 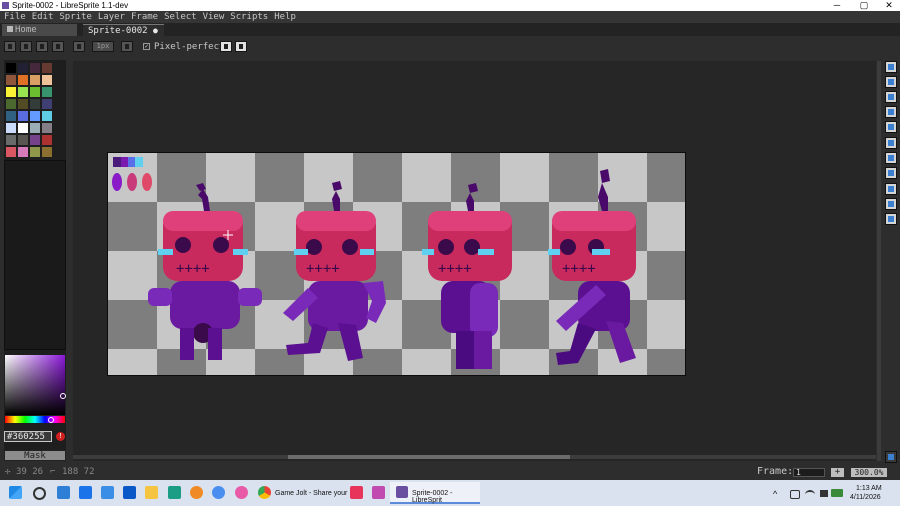 What do you see at coordinates (378, 492) in the screenshot?
I see `app-icon-bug` at bounding box center [378, 492].